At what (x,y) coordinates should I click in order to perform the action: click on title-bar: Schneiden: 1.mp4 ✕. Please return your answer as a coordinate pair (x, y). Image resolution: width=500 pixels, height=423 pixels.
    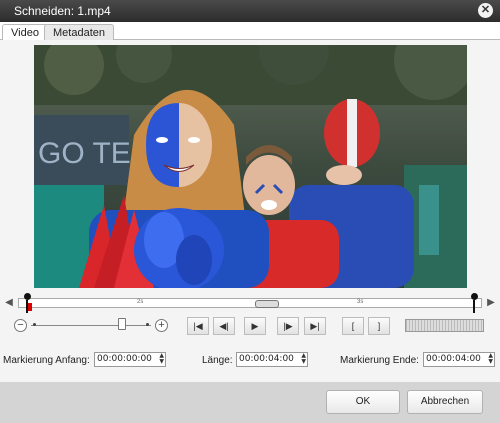
    Looking at the image, I should click on (250, 11).